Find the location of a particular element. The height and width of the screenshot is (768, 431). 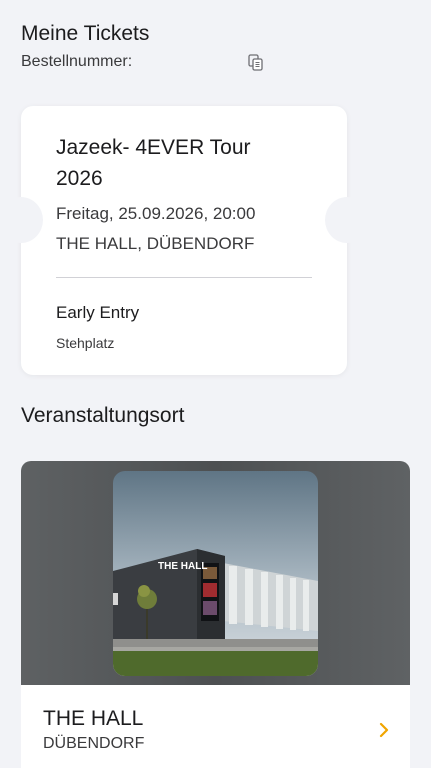

venue-city: DÜBENDORF is located at coordinates (94, 743).